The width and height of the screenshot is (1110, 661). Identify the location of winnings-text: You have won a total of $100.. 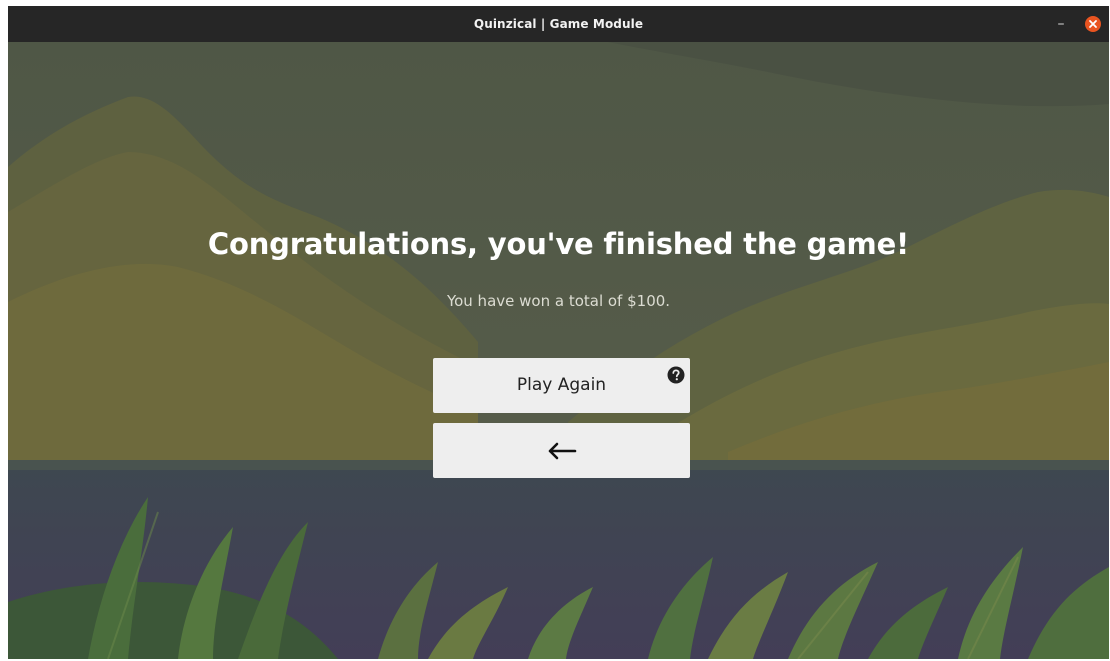
(558, 301).